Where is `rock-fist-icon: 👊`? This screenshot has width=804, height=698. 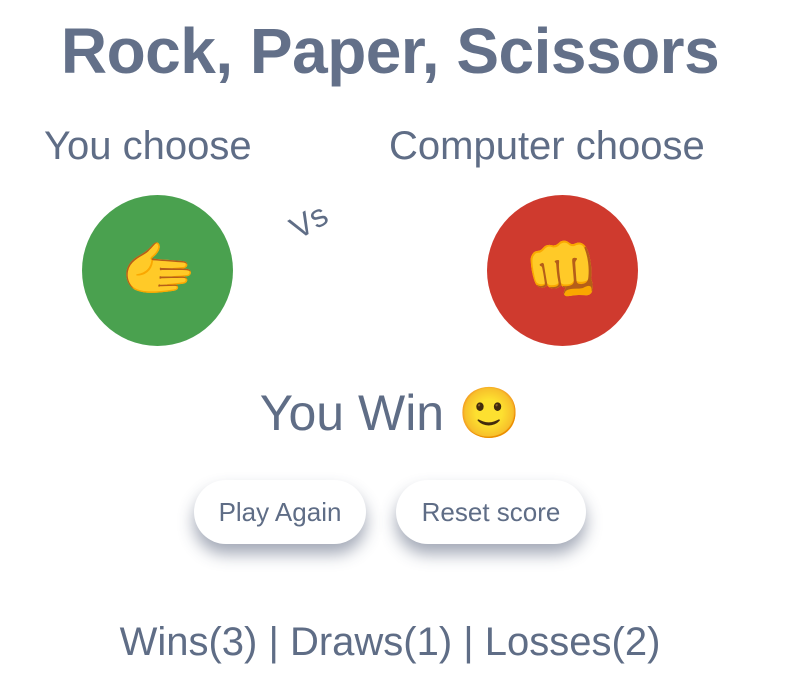
rock-fist-icon: 👊 is located at coordinates (562, 270).